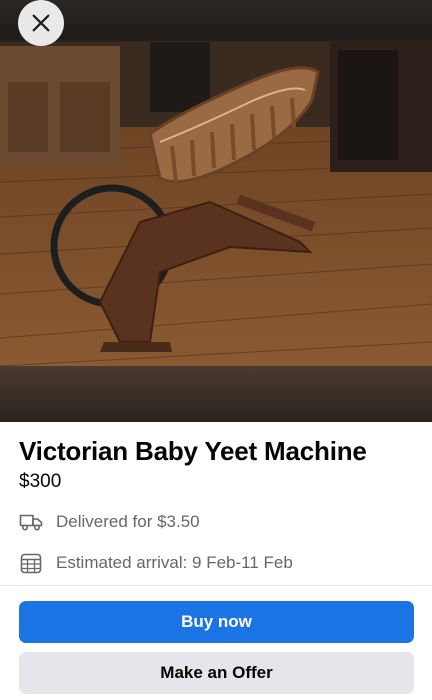  What do you see at coordinates (216, 585) in the screenshot?
I see `divider` at bounding box center [216, 585].